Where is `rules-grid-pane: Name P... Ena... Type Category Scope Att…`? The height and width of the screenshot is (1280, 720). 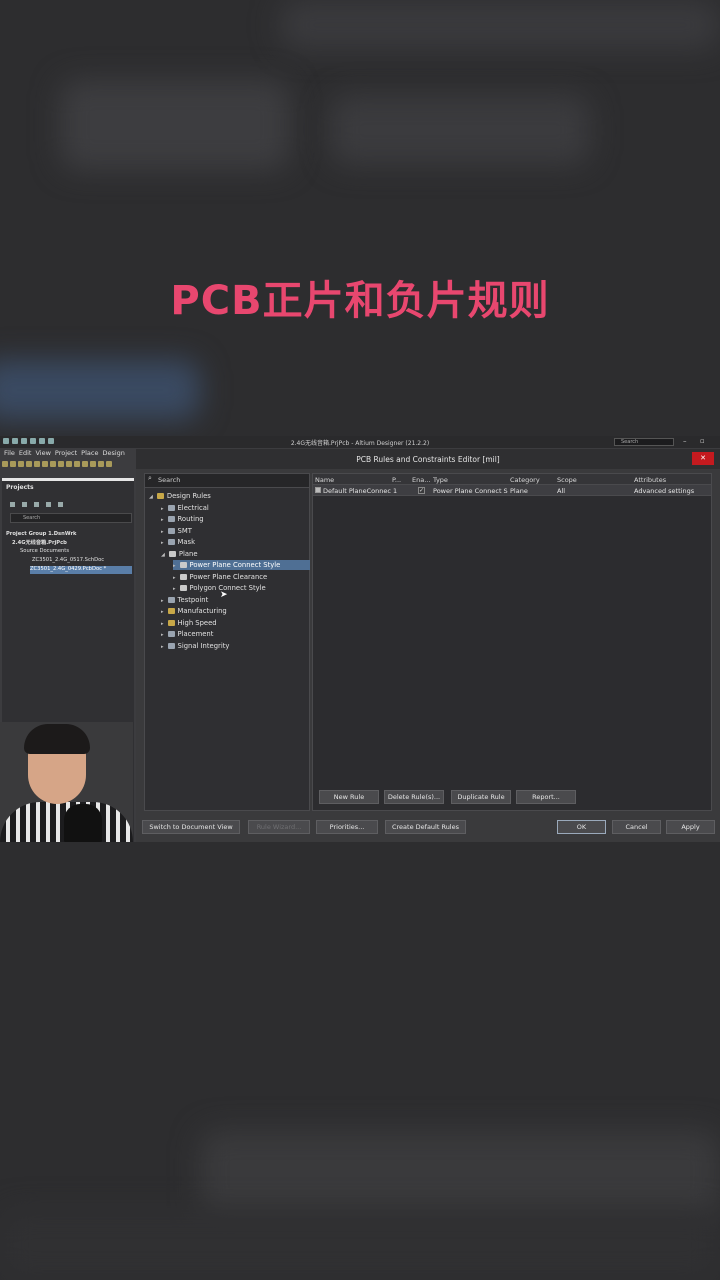
rules-grid-pane: Name P... Ena... Type Category Scope Att… is located at coordinates (512, 642).